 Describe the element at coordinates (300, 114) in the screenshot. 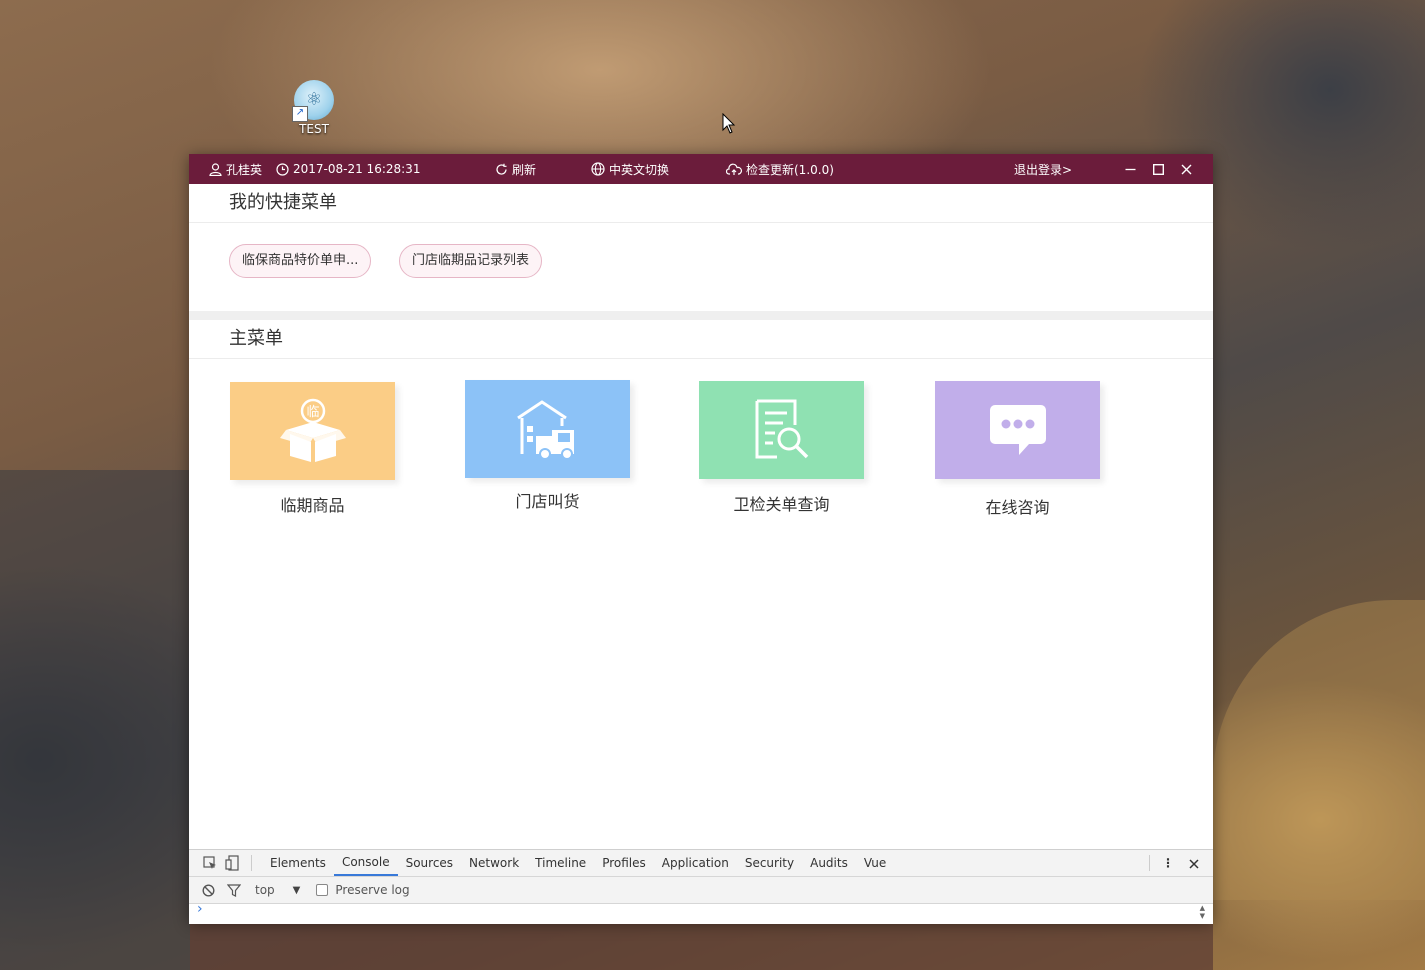

I see `shortcut-arrow-icon: ↗` at that location.